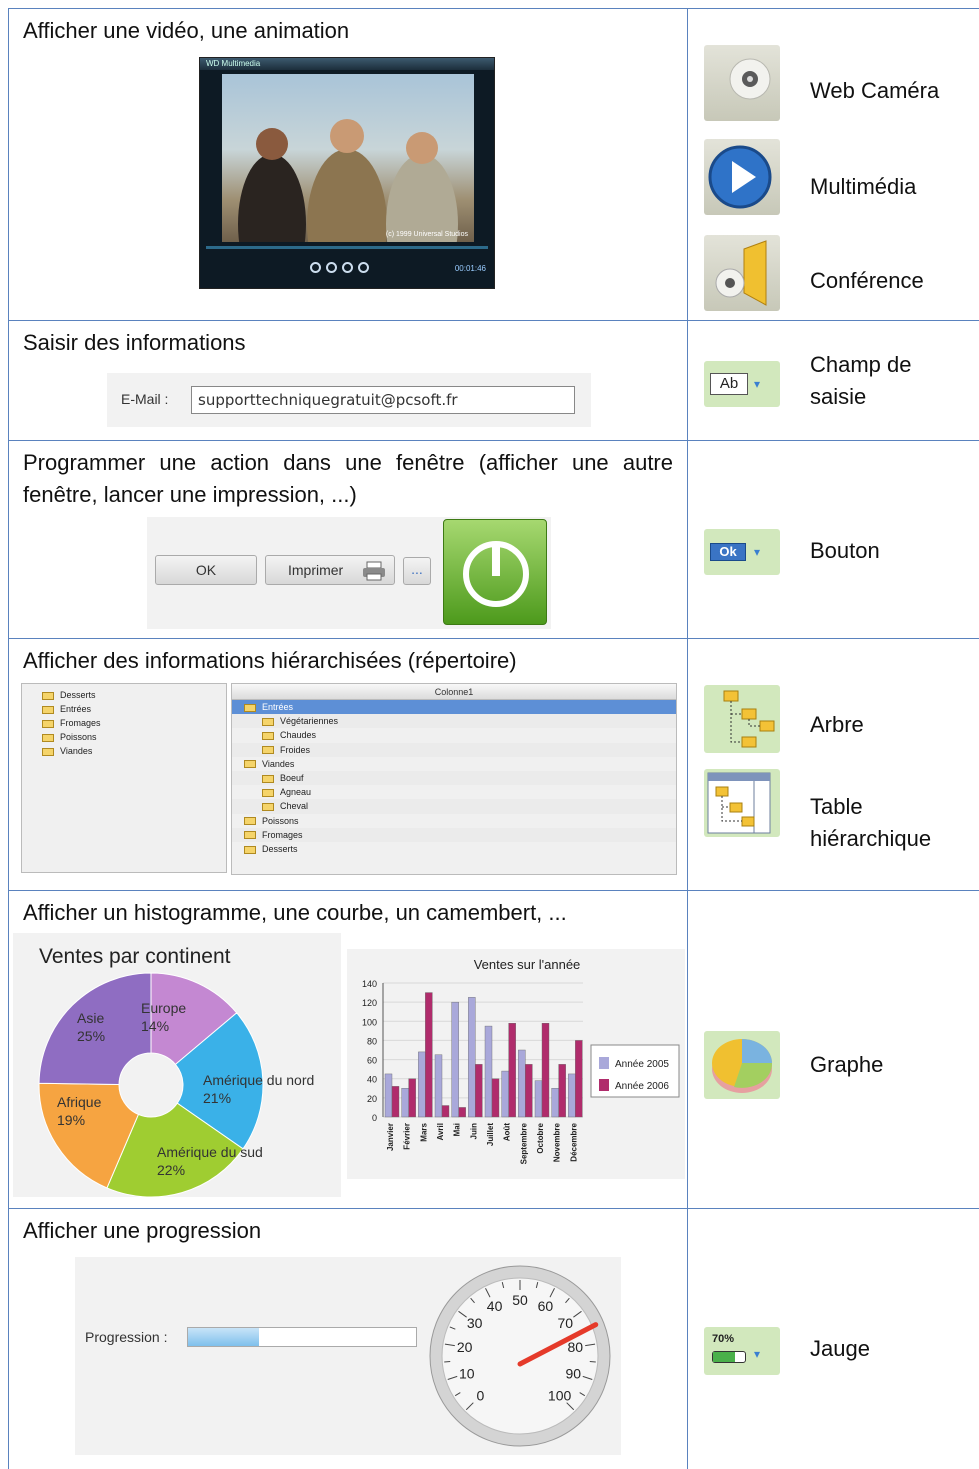  Describe the element at coordinates (163, 1008) in the screenshot. I see `slice-label: Europe` at that location.